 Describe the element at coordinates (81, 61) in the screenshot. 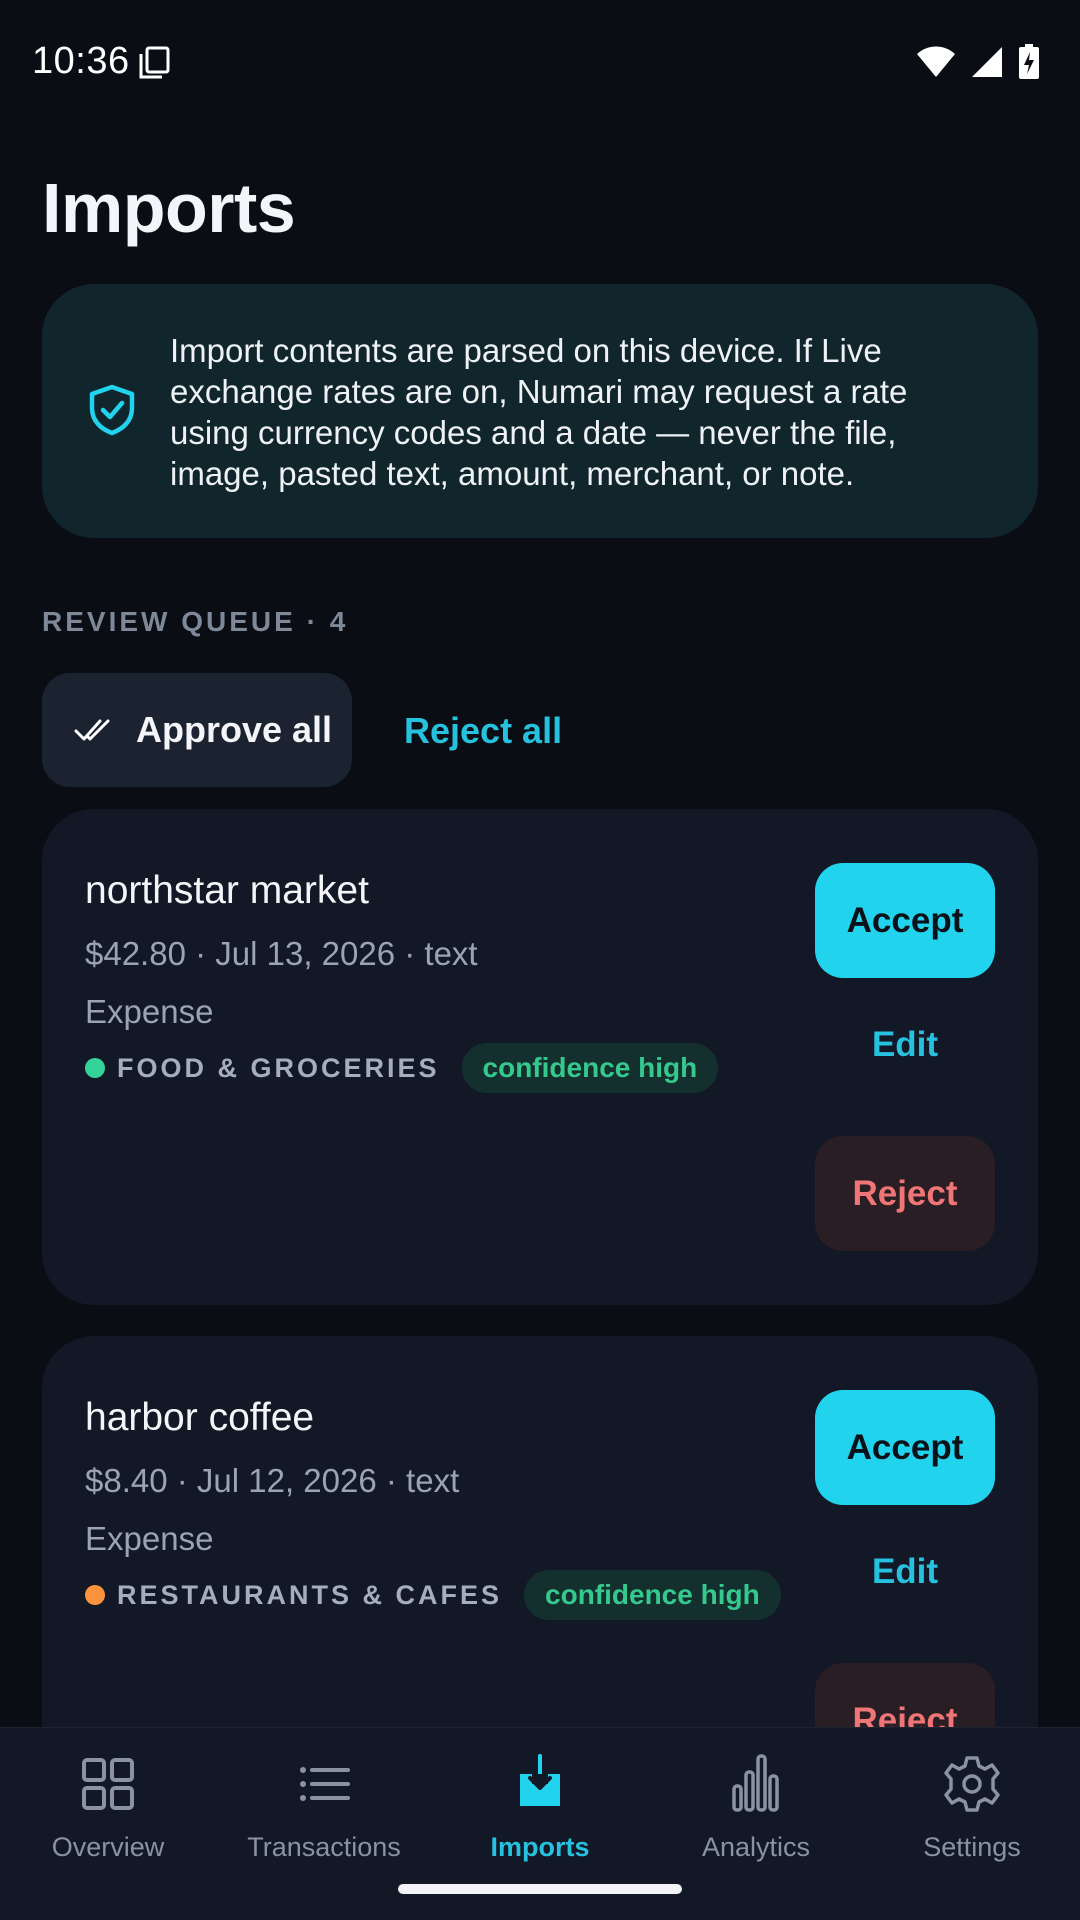

I see `status-time: 10:36` at that location.